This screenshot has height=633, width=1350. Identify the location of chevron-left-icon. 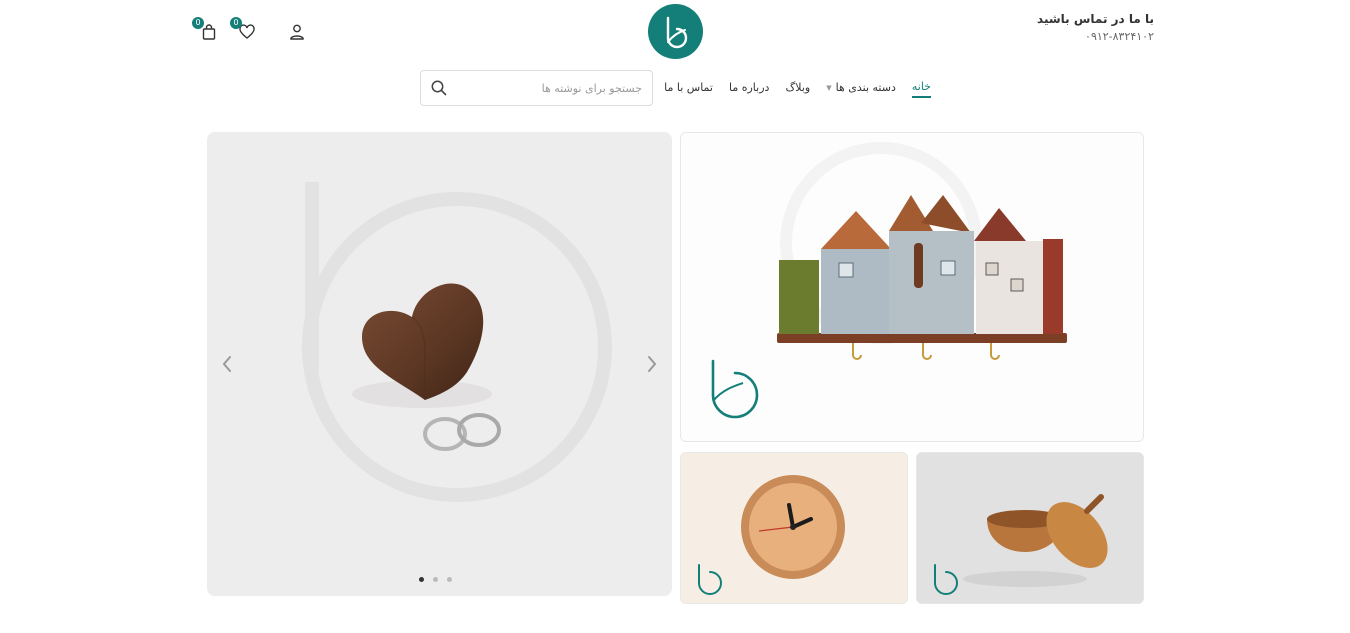
(226, 364).